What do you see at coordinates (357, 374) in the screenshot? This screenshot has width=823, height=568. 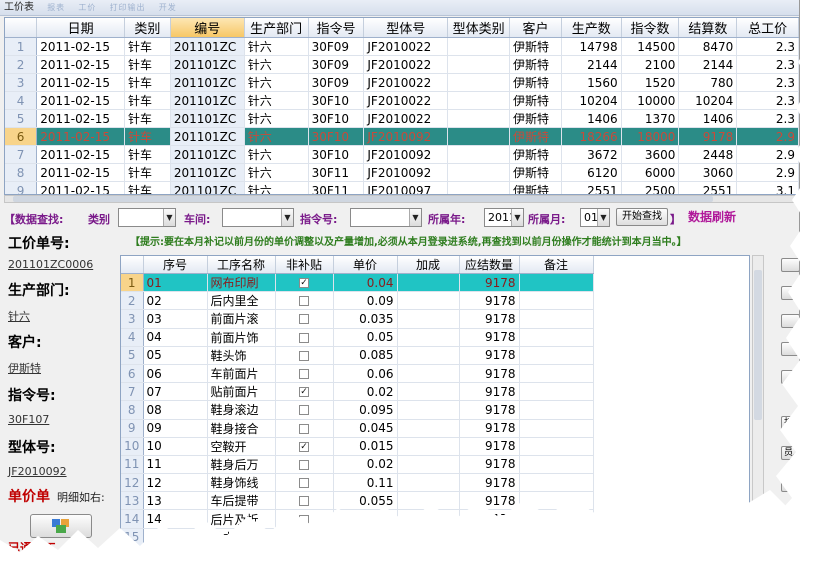 I see `list-item: 6 06 车前面片 0.06 9178` at bounding box center [357, 374].